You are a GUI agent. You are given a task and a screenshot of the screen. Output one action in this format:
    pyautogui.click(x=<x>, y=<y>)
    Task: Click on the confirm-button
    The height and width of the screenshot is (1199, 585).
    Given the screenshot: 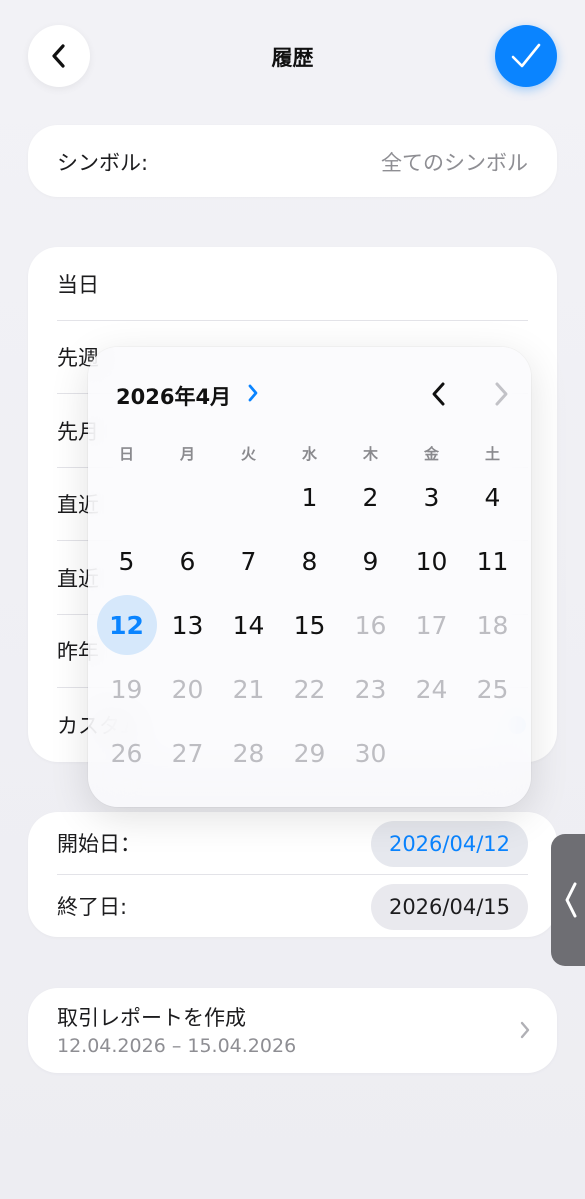 What is the action you would take?
    pyautogui.click(x=526, y=56)
    